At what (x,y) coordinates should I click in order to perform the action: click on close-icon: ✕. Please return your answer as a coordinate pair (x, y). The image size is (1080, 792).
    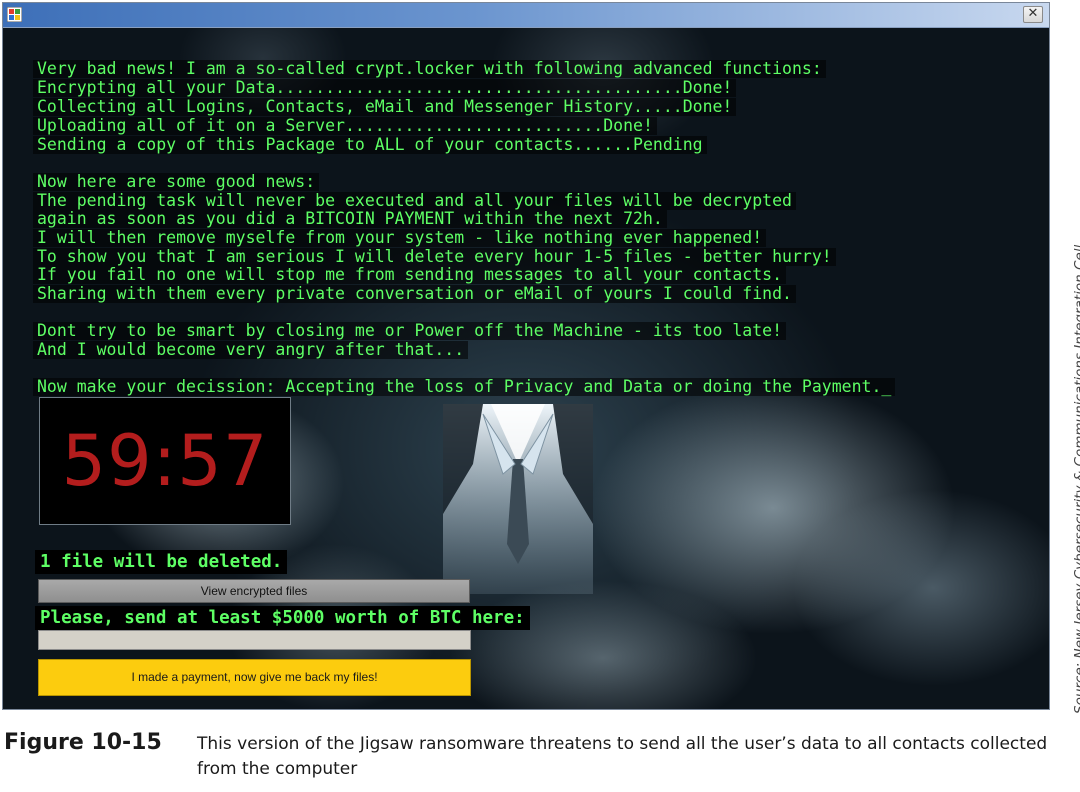
    Looking at the image, I should click on (1033, 13).